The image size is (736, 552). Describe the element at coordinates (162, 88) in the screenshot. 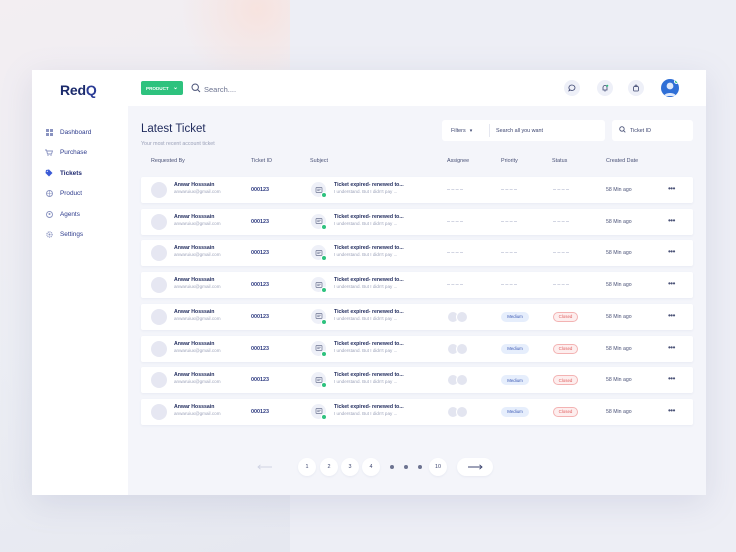

I see `product-dropdown-button: PRODUCT ⌄` at that location.